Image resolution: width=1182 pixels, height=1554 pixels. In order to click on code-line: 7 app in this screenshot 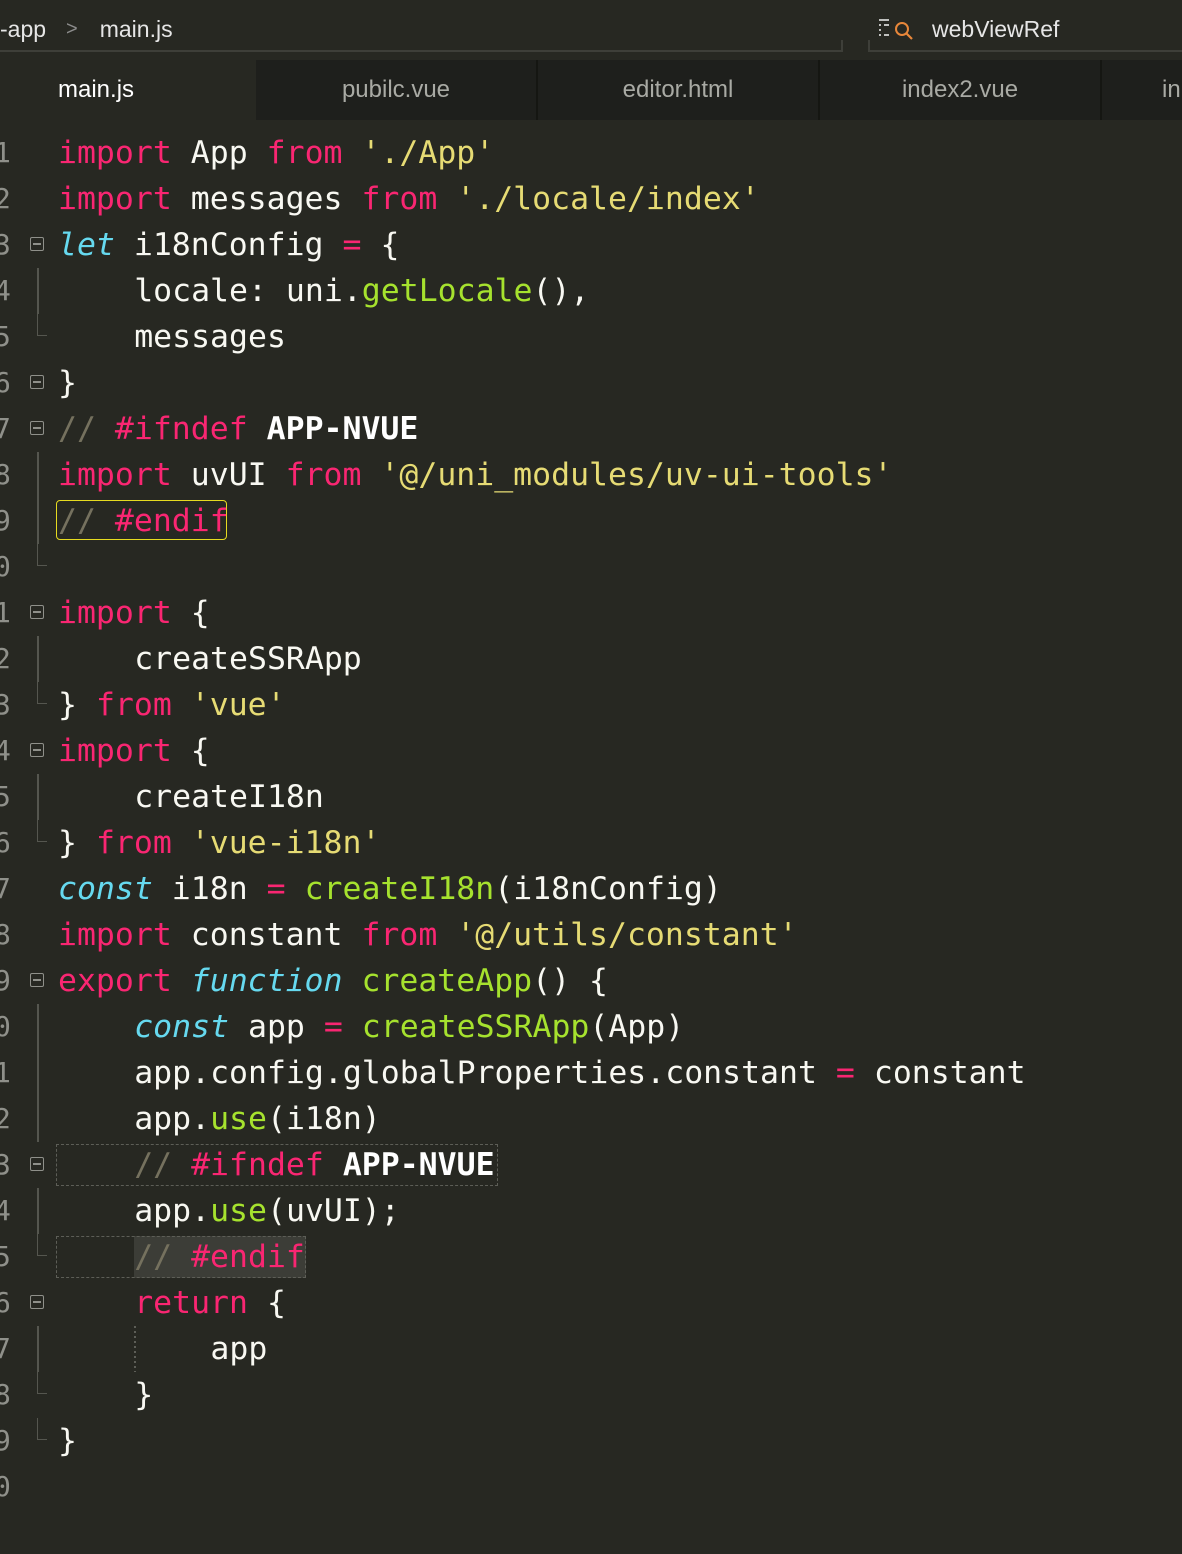, I will do `click(591, 1349)`.